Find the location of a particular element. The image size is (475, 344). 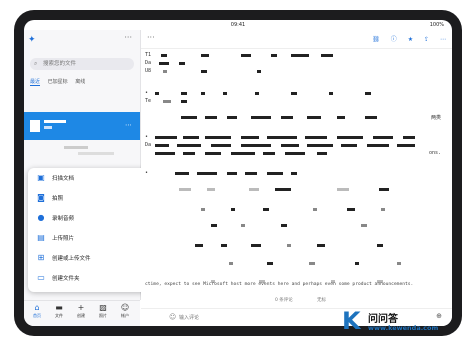

more-icon: ⋯ is located at coordinates (443, 39).